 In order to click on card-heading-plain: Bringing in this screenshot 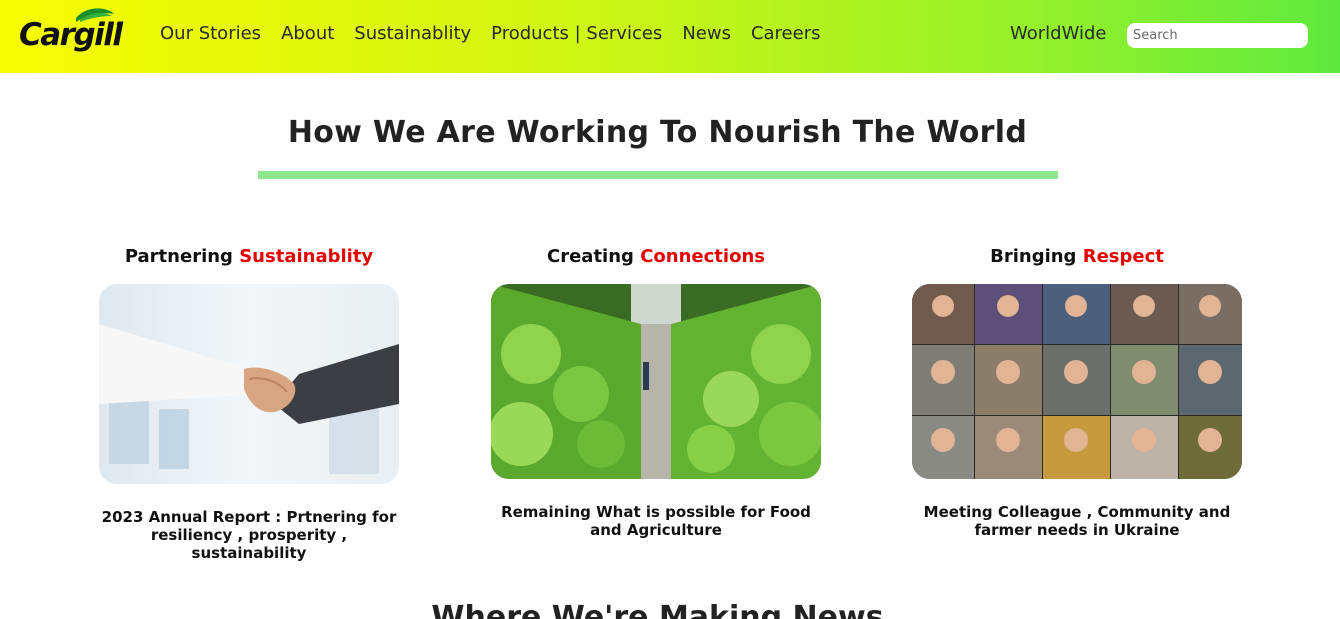, I will do `click(1033, 256)`.